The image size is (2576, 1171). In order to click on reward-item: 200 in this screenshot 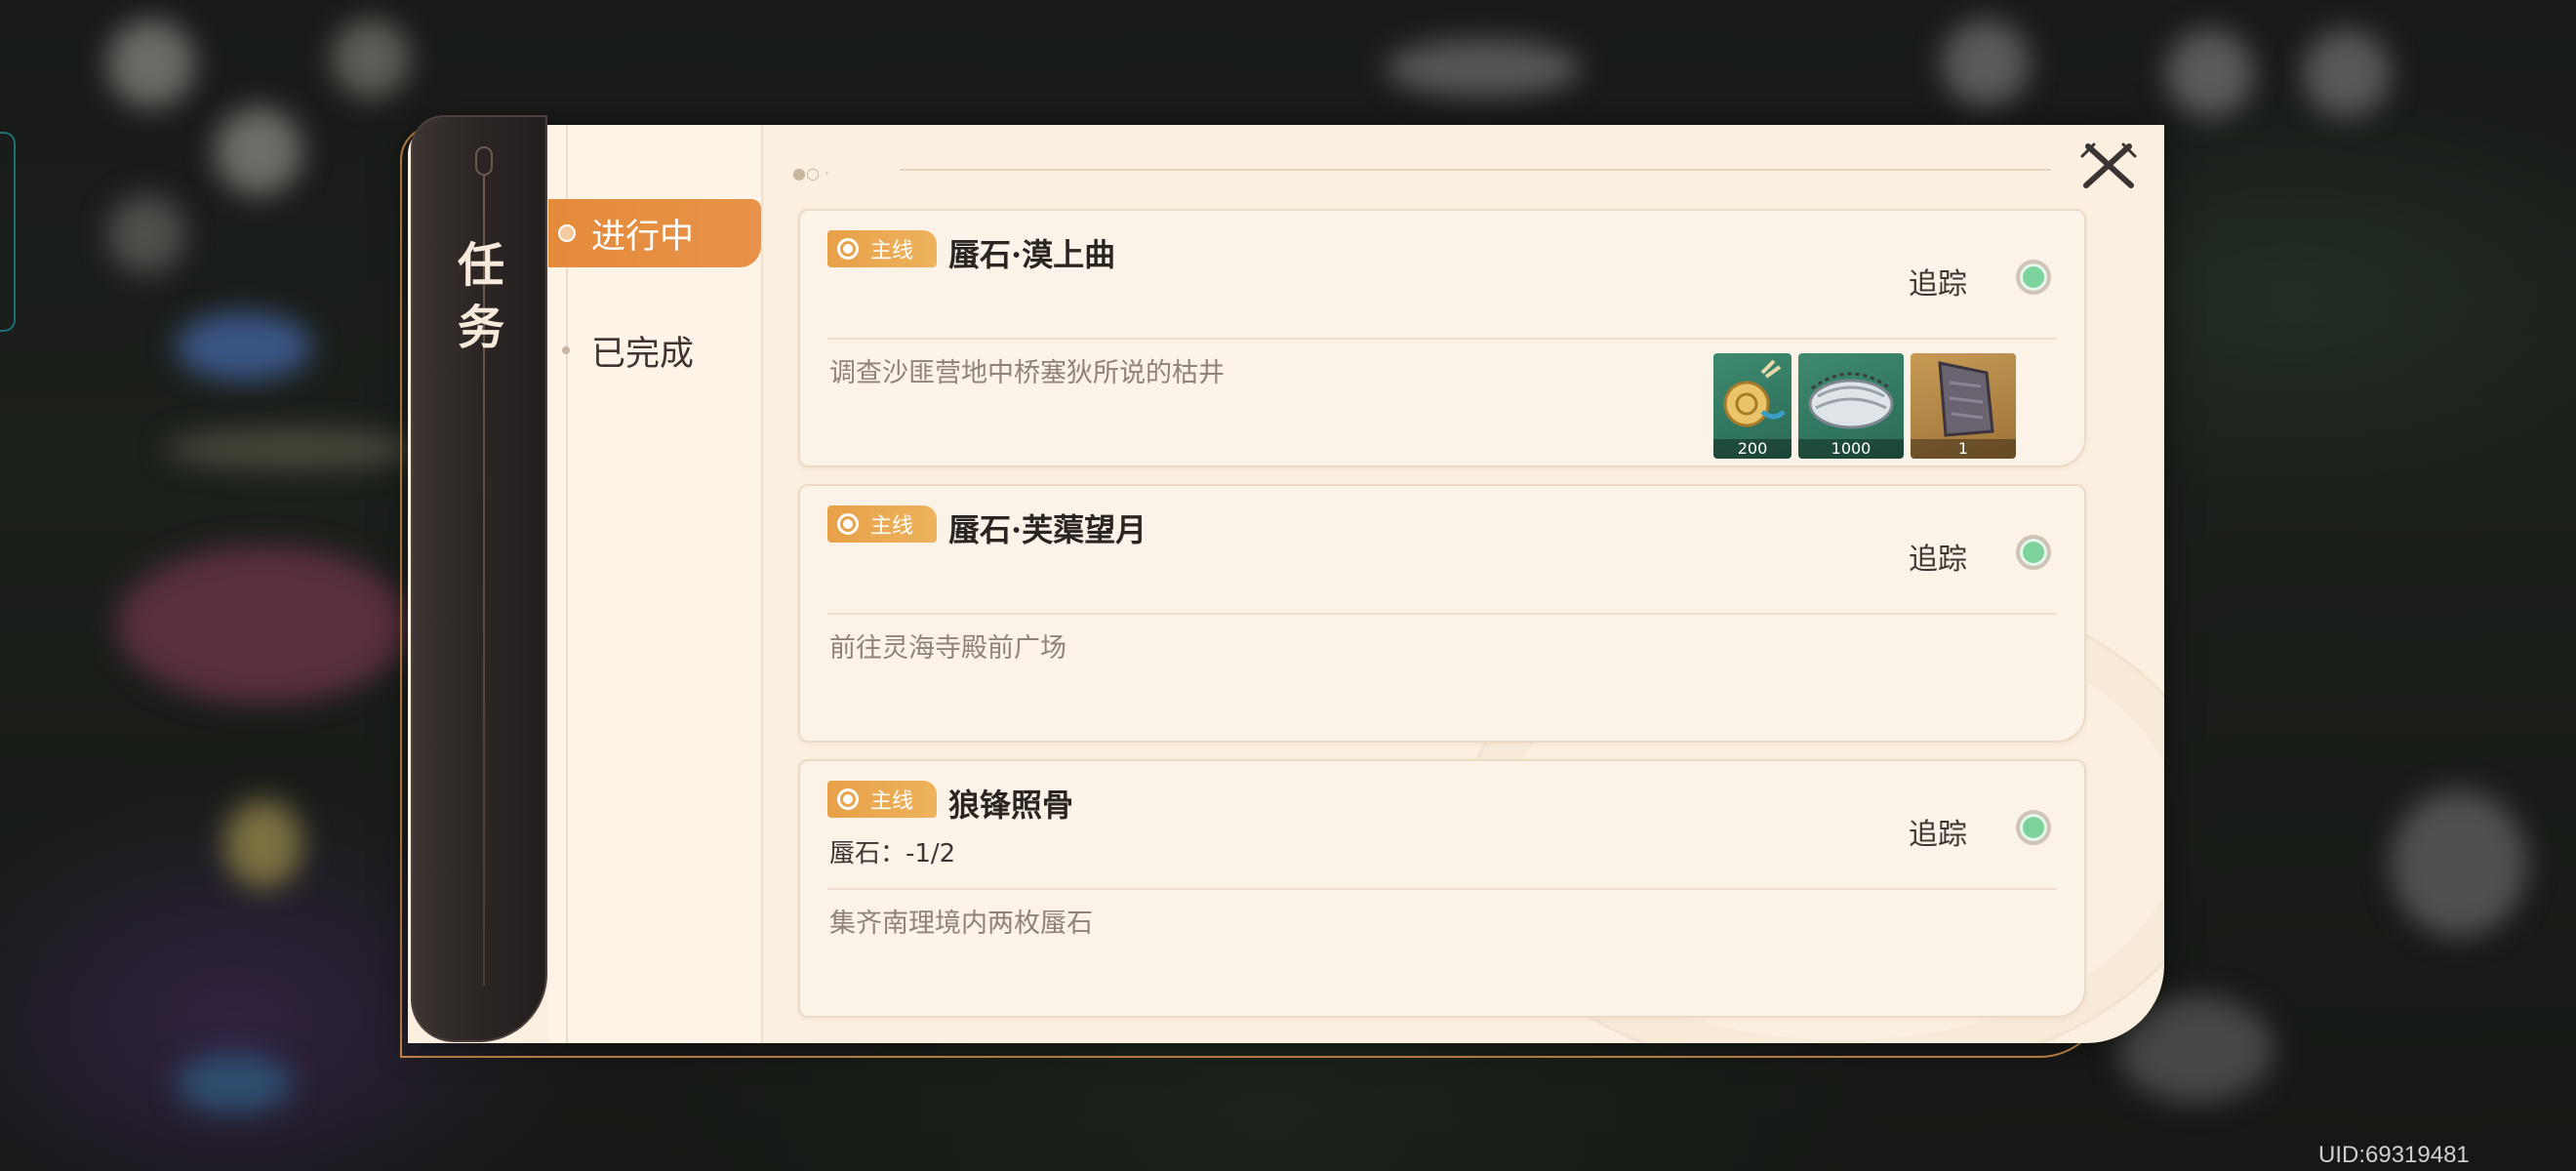, I will do `click(1752, 406)`.